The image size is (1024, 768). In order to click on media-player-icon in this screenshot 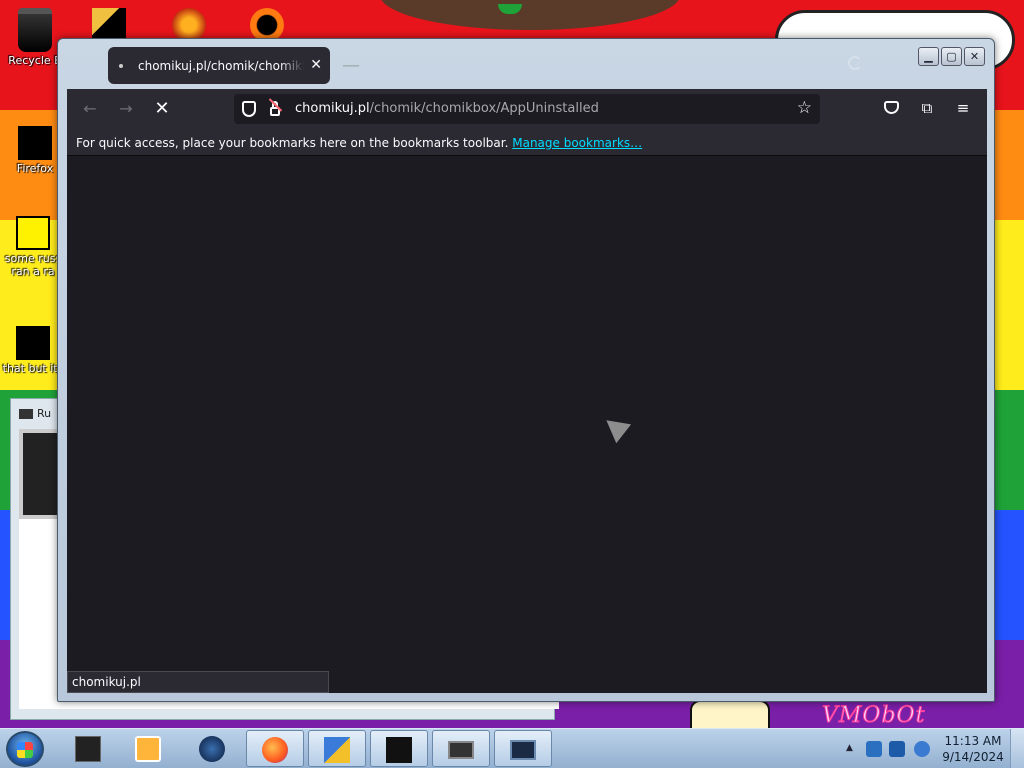, I will do `click(148, 749)`.